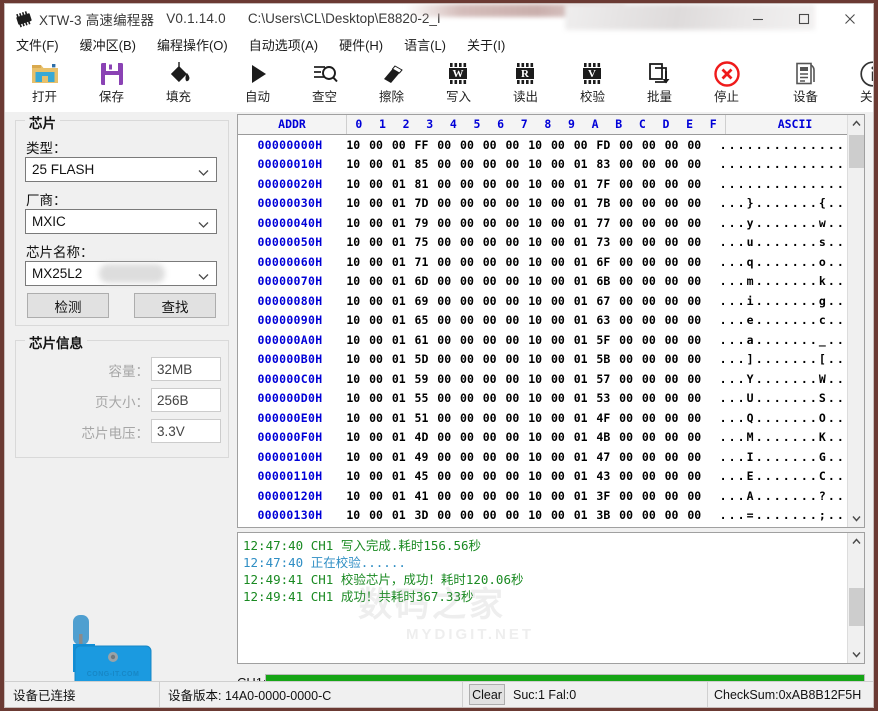  What do you see at coordinates (421, 340) in the screenshot?
I see `hex-byte: 61` at bounding box center [421, 340].